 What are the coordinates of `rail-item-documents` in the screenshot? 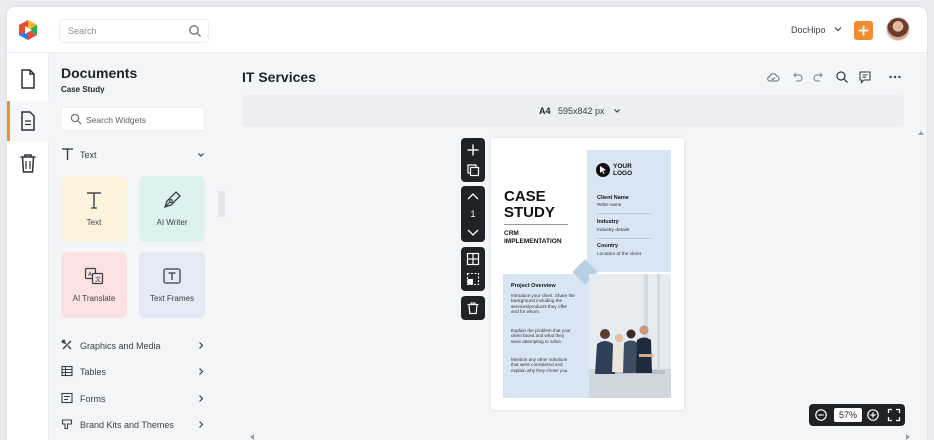 It's located at (28, 79).